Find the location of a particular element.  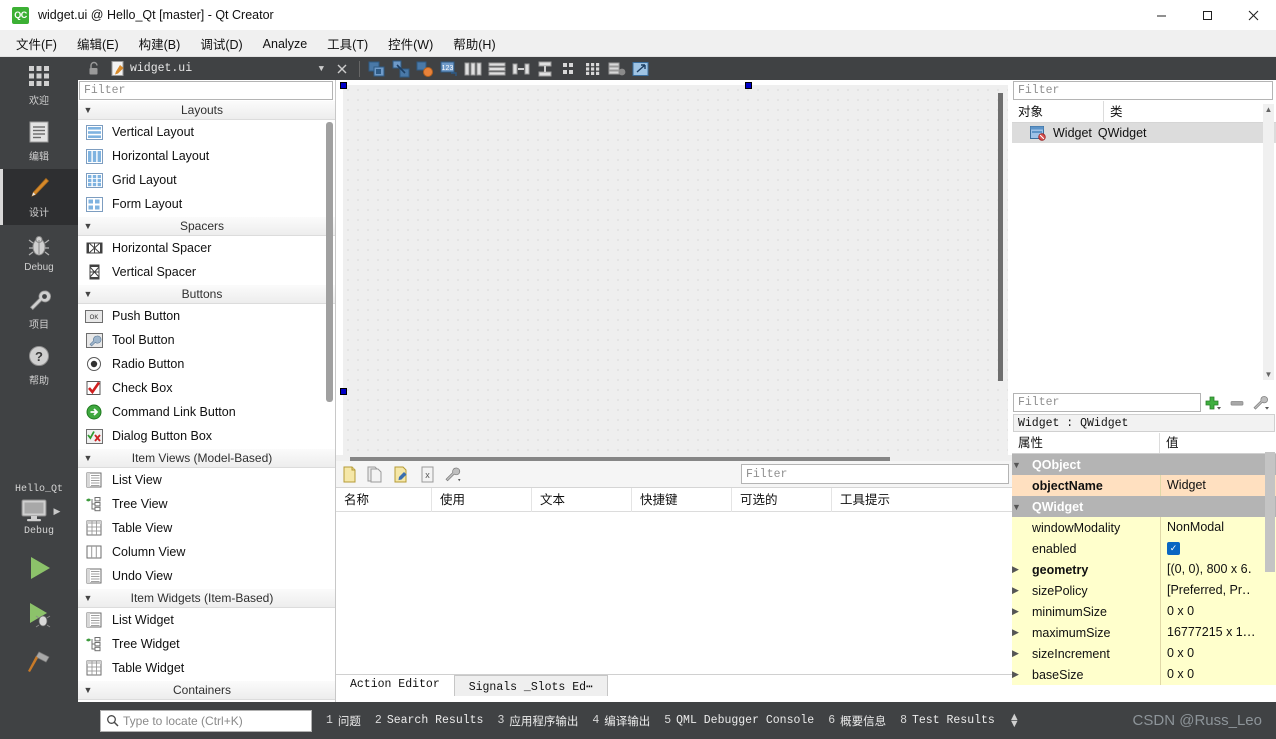

mode-welcome: 欢迎 is located at coordinates (39, 85).